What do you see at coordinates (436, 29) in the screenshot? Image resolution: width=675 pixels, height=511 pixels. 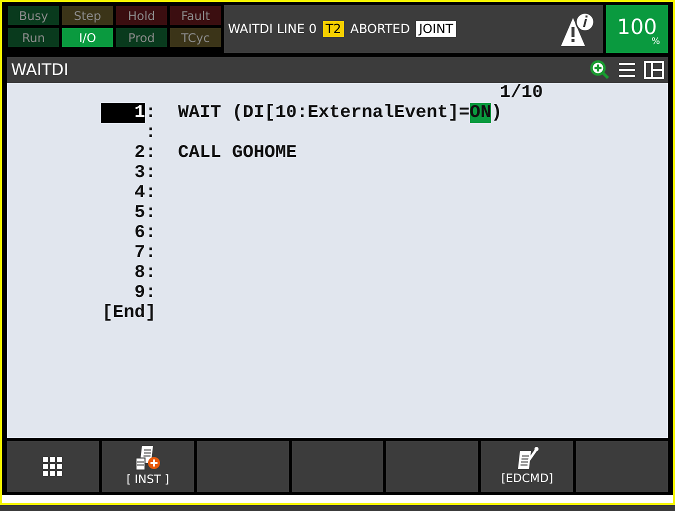 I see `coord-badge: JOINT` at bounding box center [436, 29].